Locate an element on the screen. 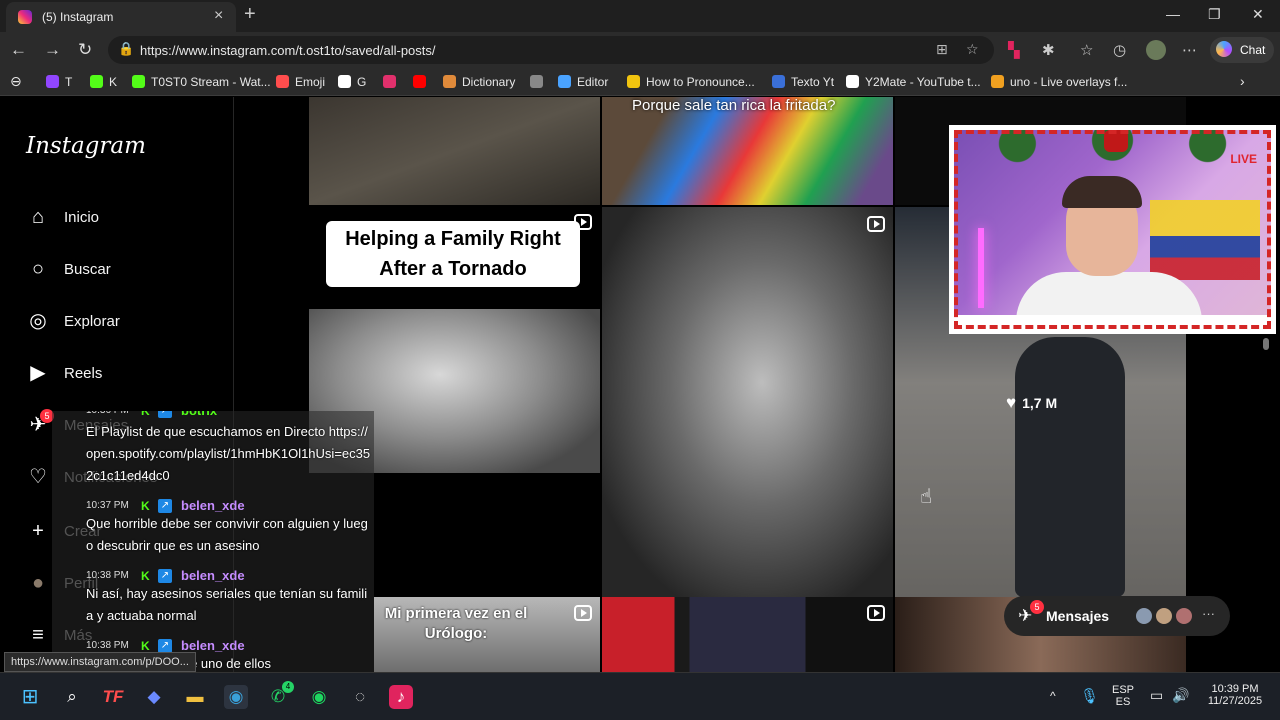 This screenshot has width=1280, height=720. close-tab-icon: × is located at coordinates (218, 16).